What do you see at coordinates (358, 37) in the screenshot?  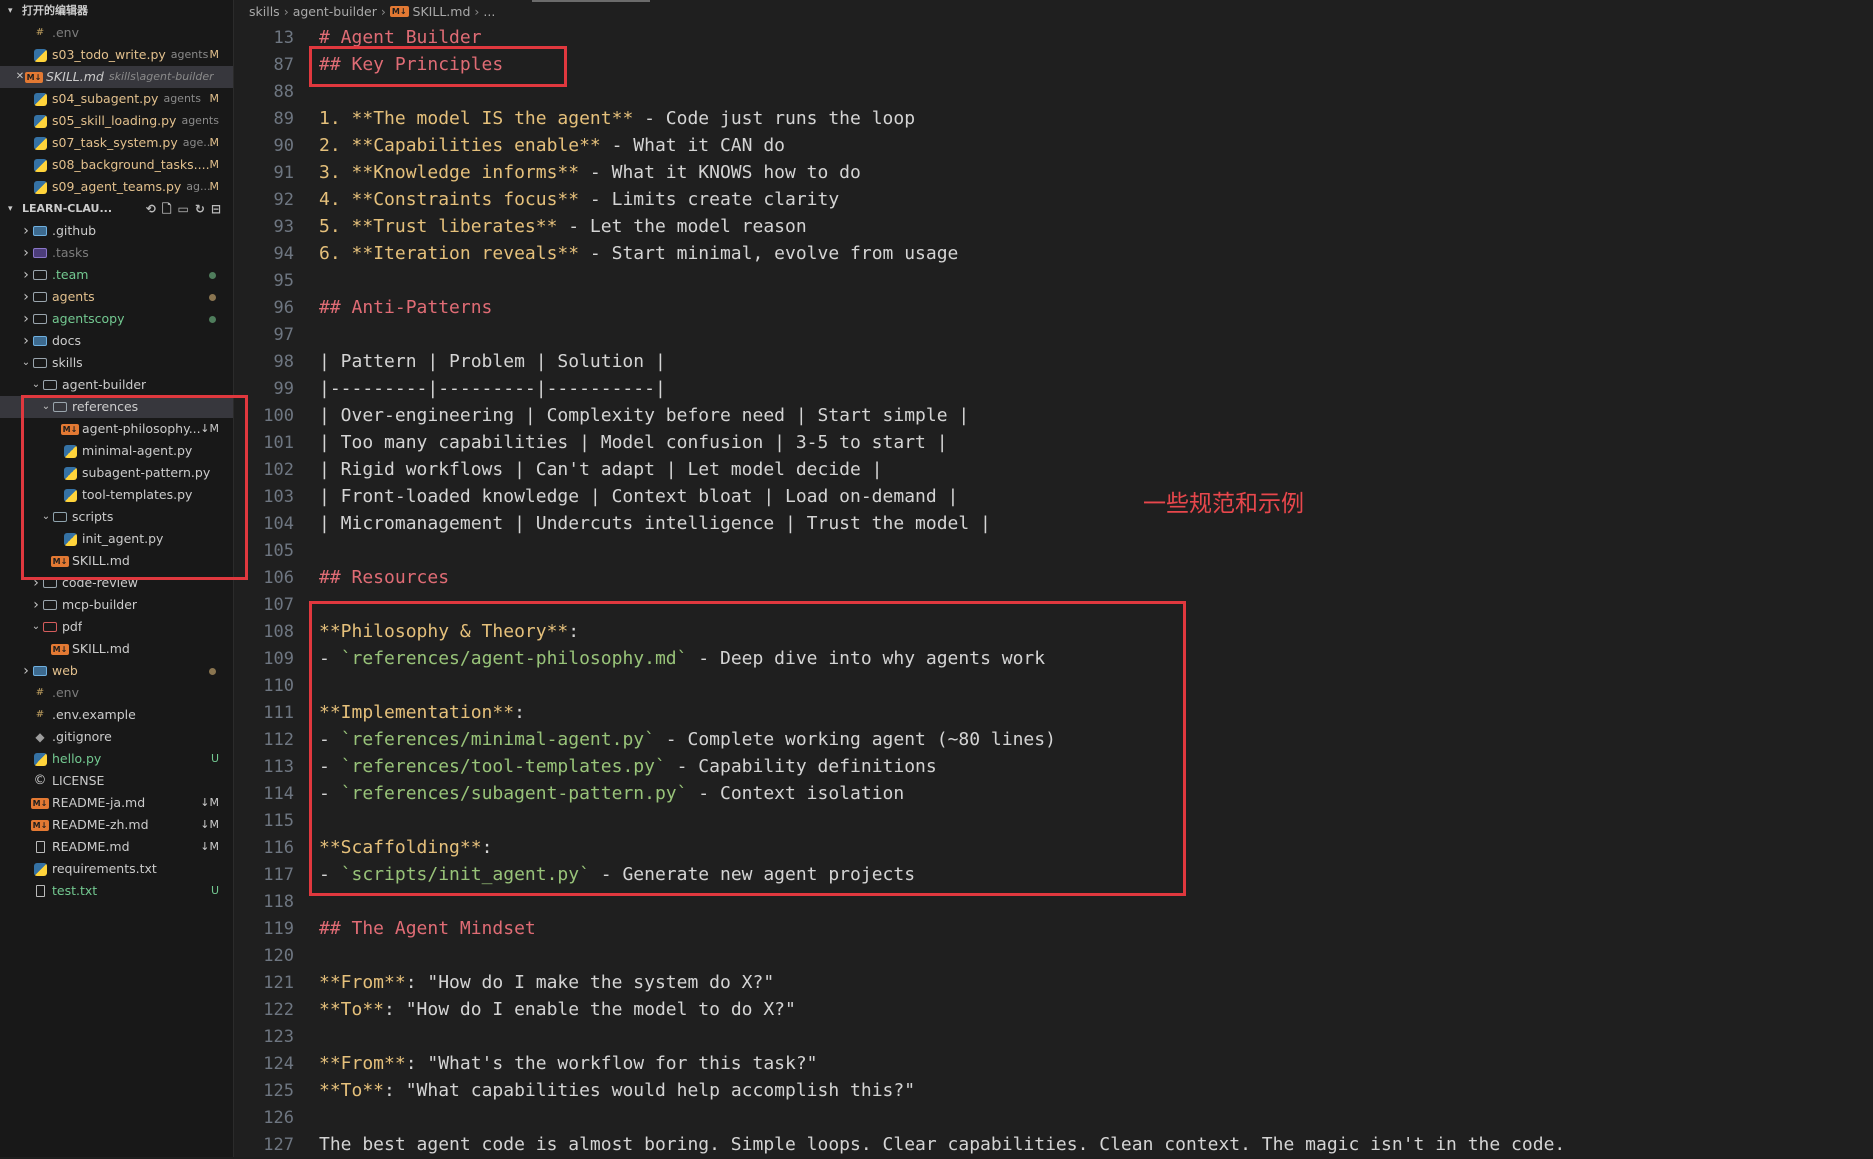 I see `code-line: 13 # Agent Builder` at bounding box center [358, 37].